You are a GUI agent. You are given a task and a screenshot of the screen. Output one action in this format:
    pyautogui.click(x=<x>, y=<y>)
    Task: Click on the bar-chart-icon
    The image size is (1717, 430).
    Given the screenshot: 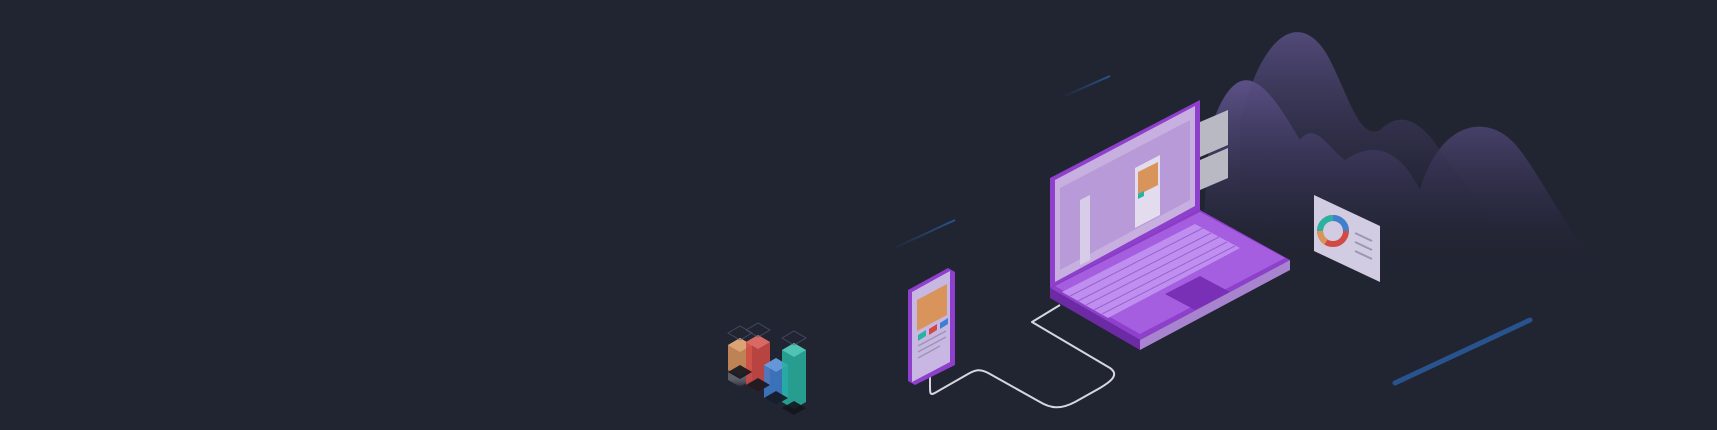 What is the action you would take?
    pyautogui.click(x=767, y=368)
    